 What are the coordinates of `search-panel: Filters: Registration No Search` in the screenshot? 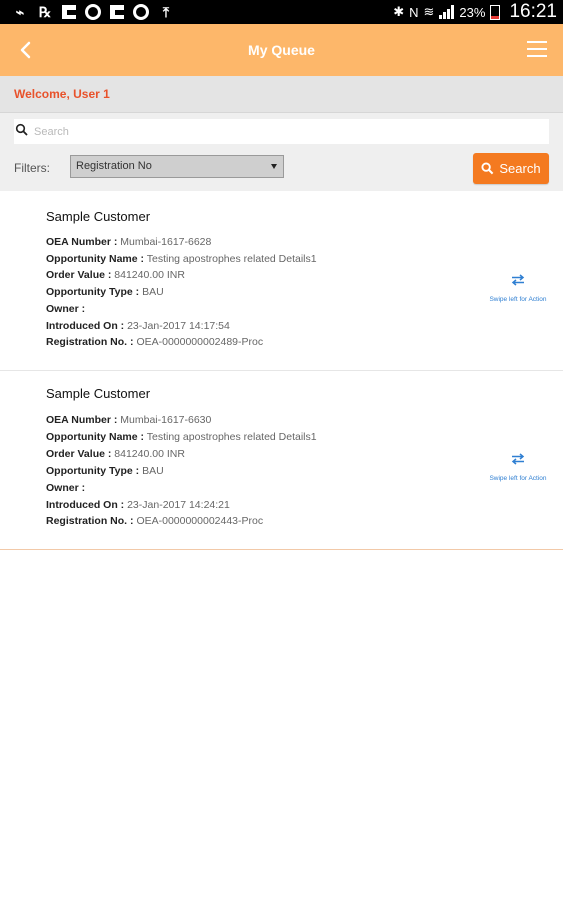 It's located at (281, 152).